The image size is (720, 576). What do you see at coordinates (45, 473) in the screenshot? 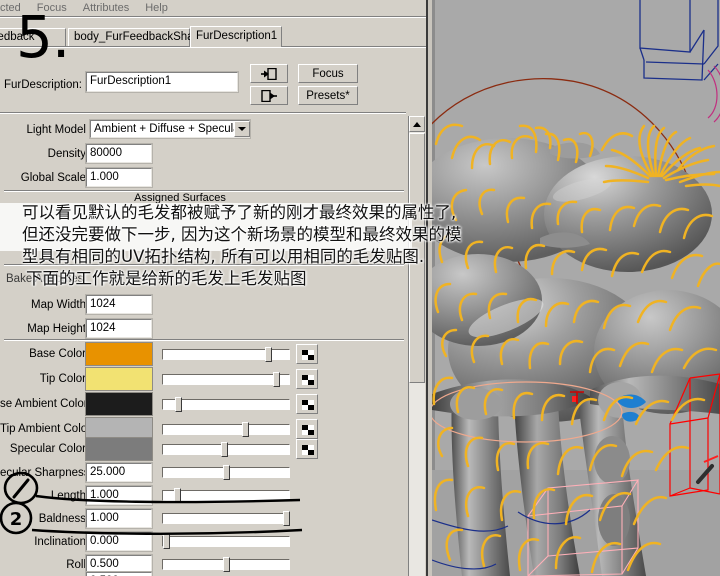
I see `specular-sharpness-label: ecular Sharpness` at bounding box center [45, 473].